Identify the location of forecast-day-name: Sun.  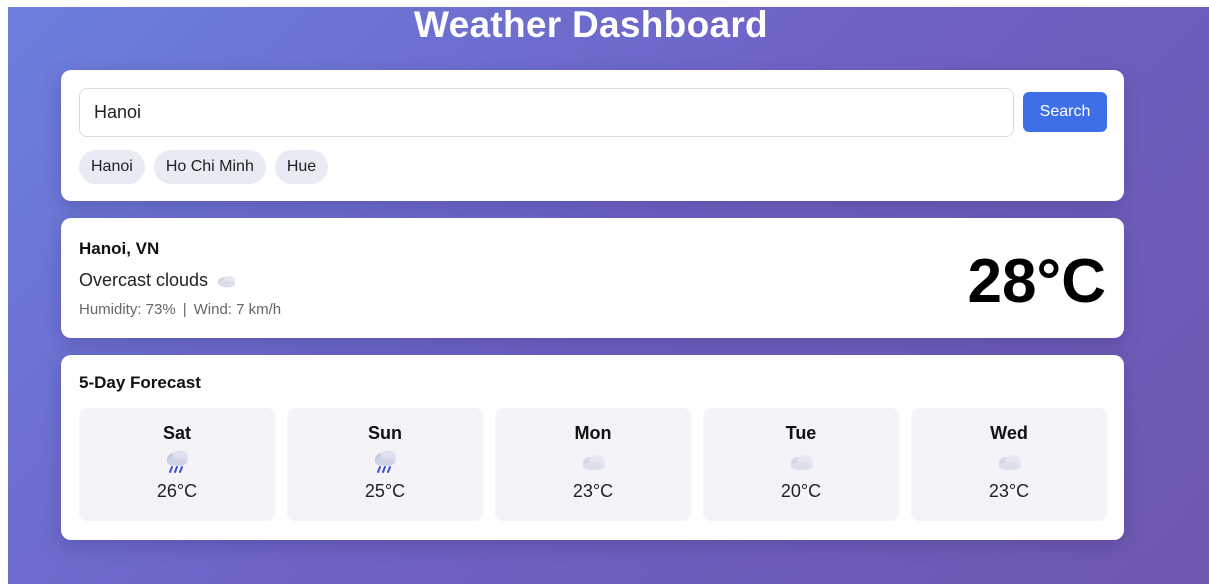
(385, 433).